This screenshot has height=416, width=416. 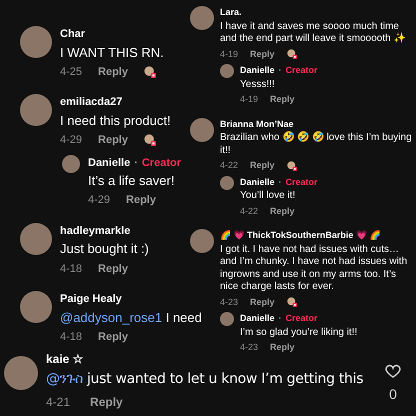 I want to click on comment-author: kaie ☆, so click(x=65, y=359).